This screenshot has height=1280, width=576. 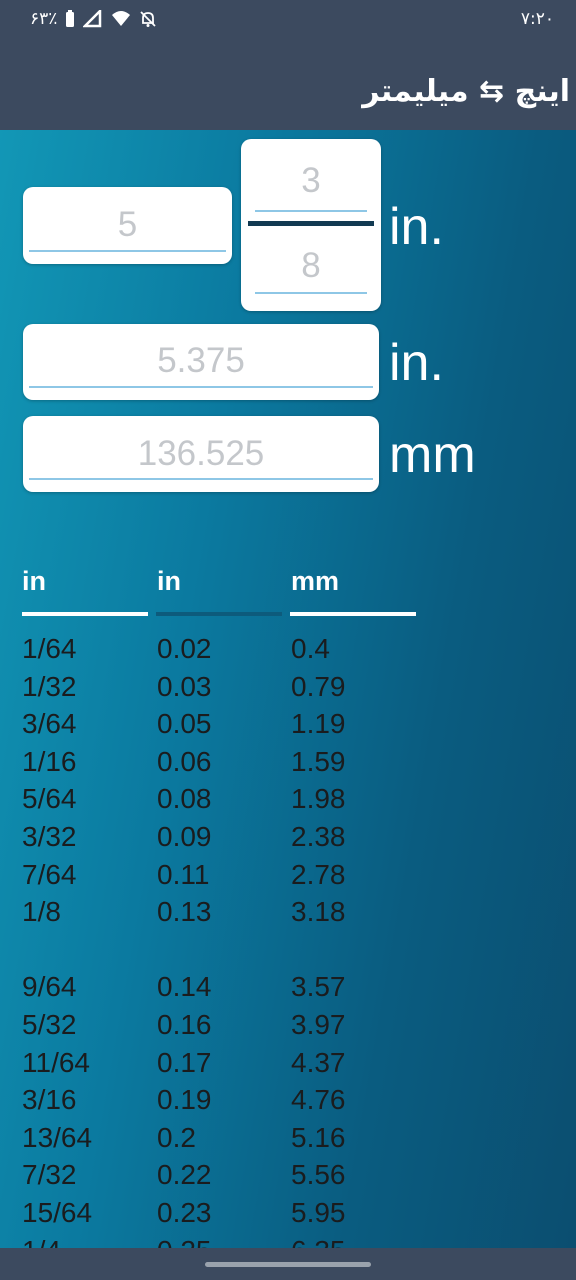 I want to click on whole-number-value: 5, so click(x=127, y=224).